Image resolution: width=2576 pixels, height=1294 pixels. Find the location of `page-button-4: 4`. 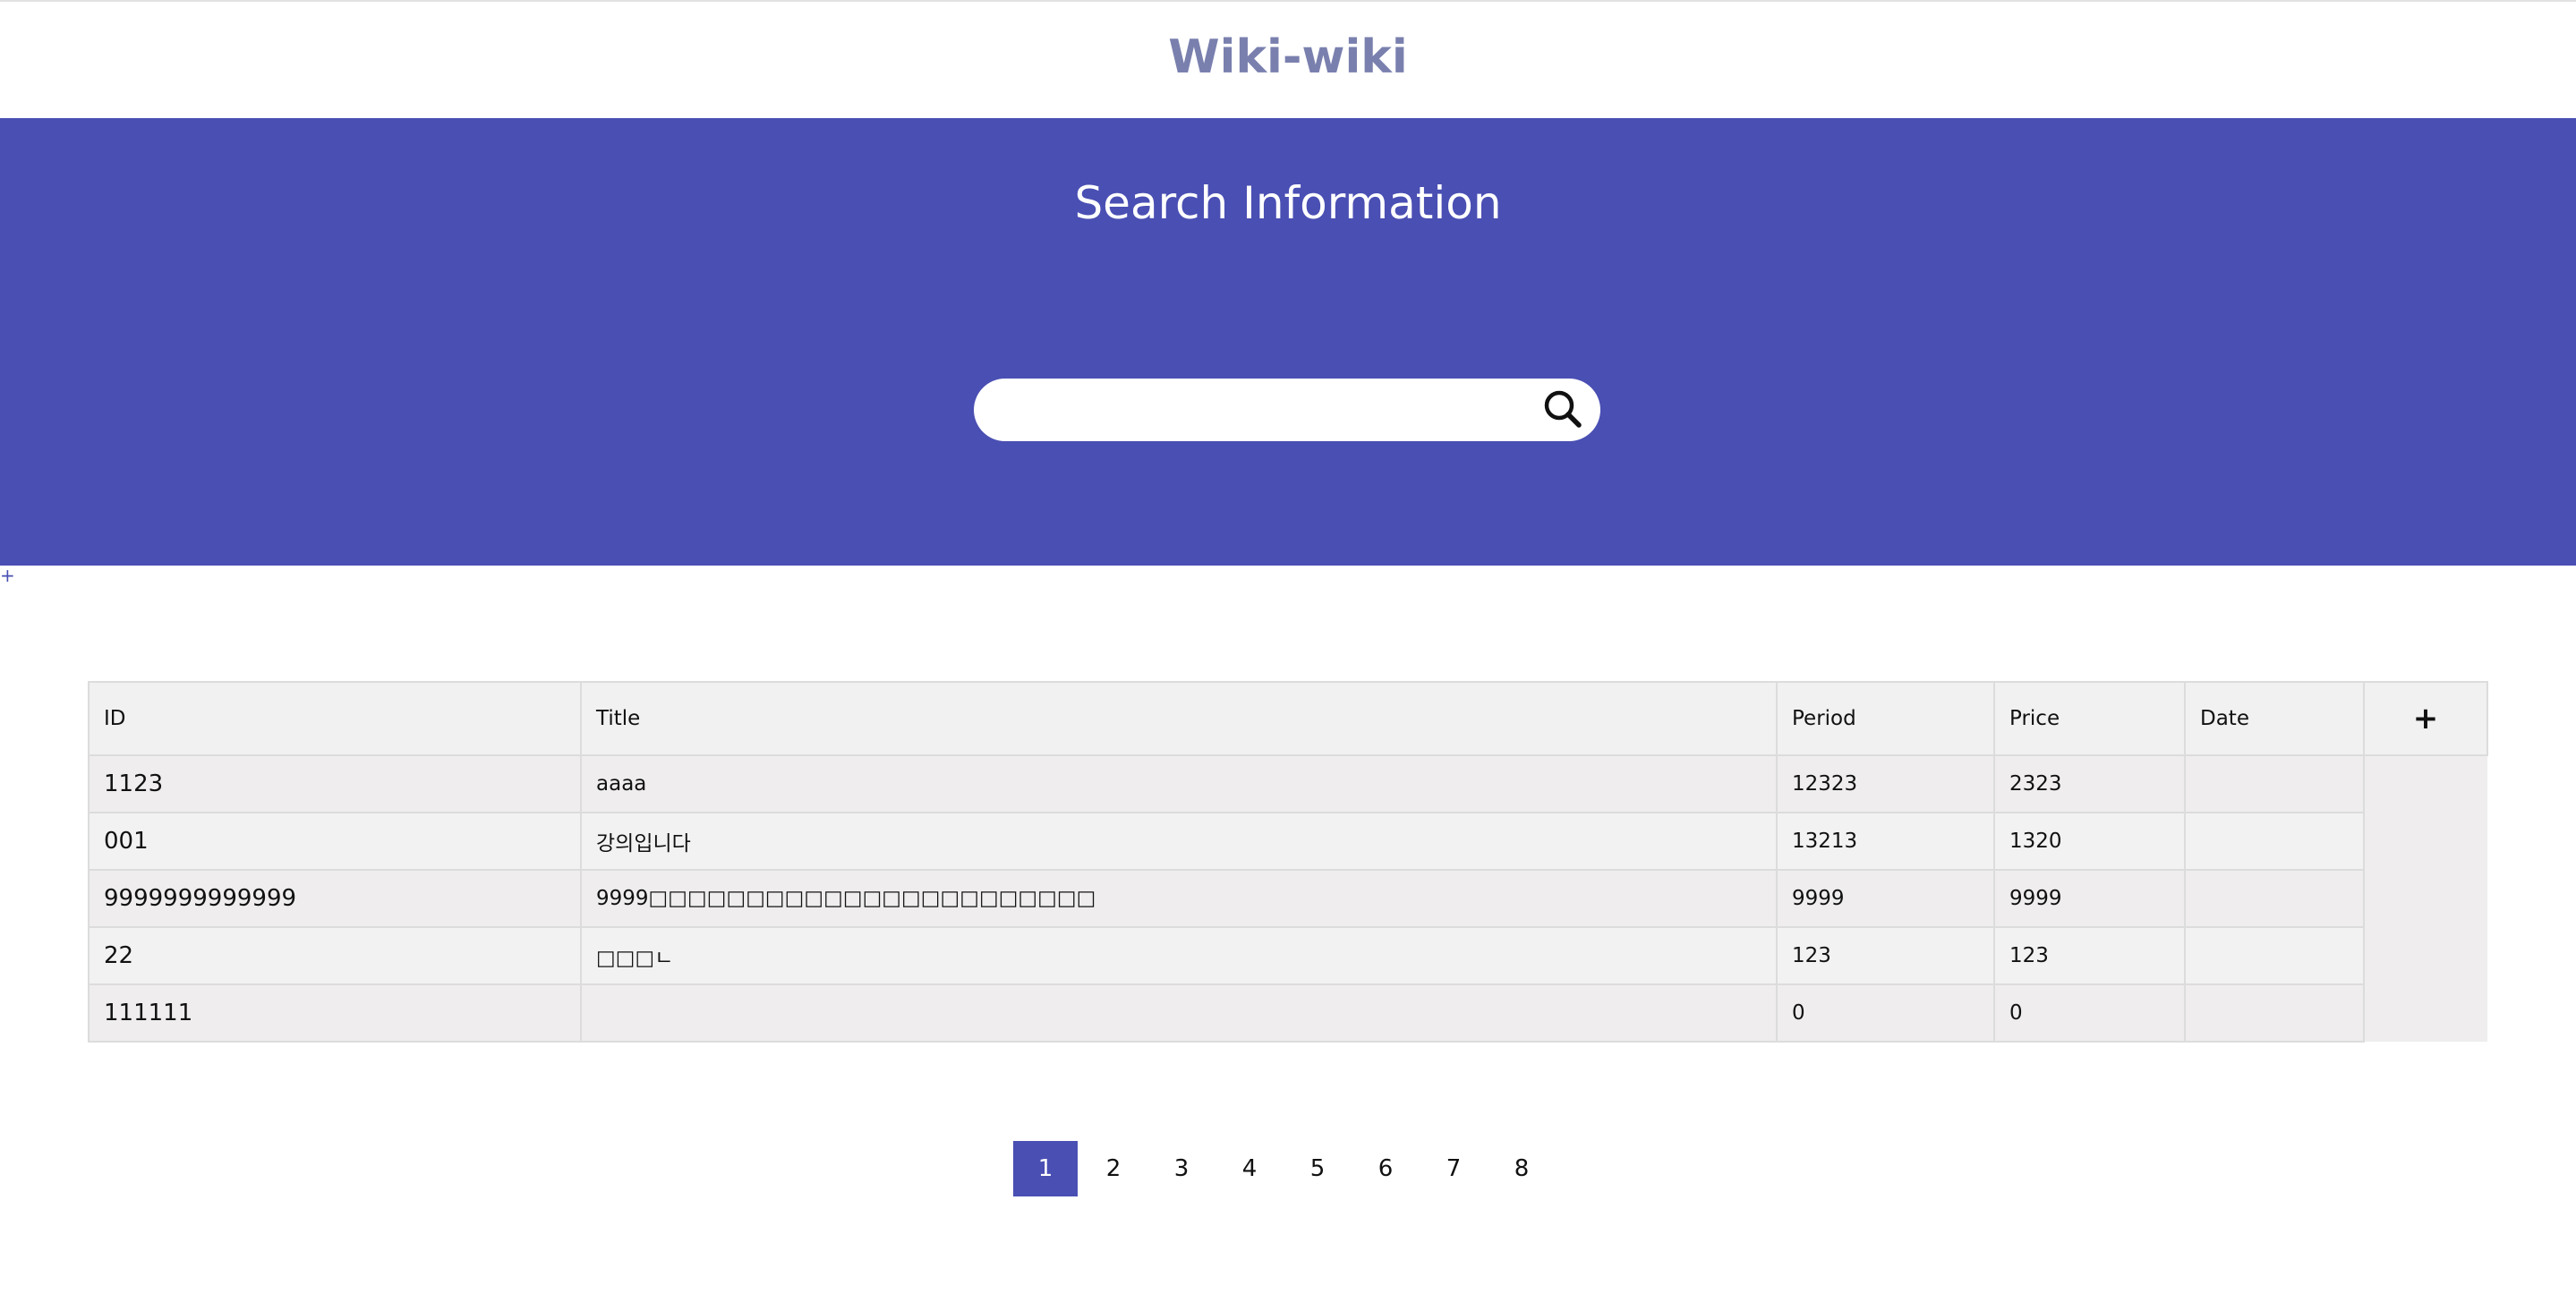

page-button-4: 4 is located at coordinates (1249, 1168).